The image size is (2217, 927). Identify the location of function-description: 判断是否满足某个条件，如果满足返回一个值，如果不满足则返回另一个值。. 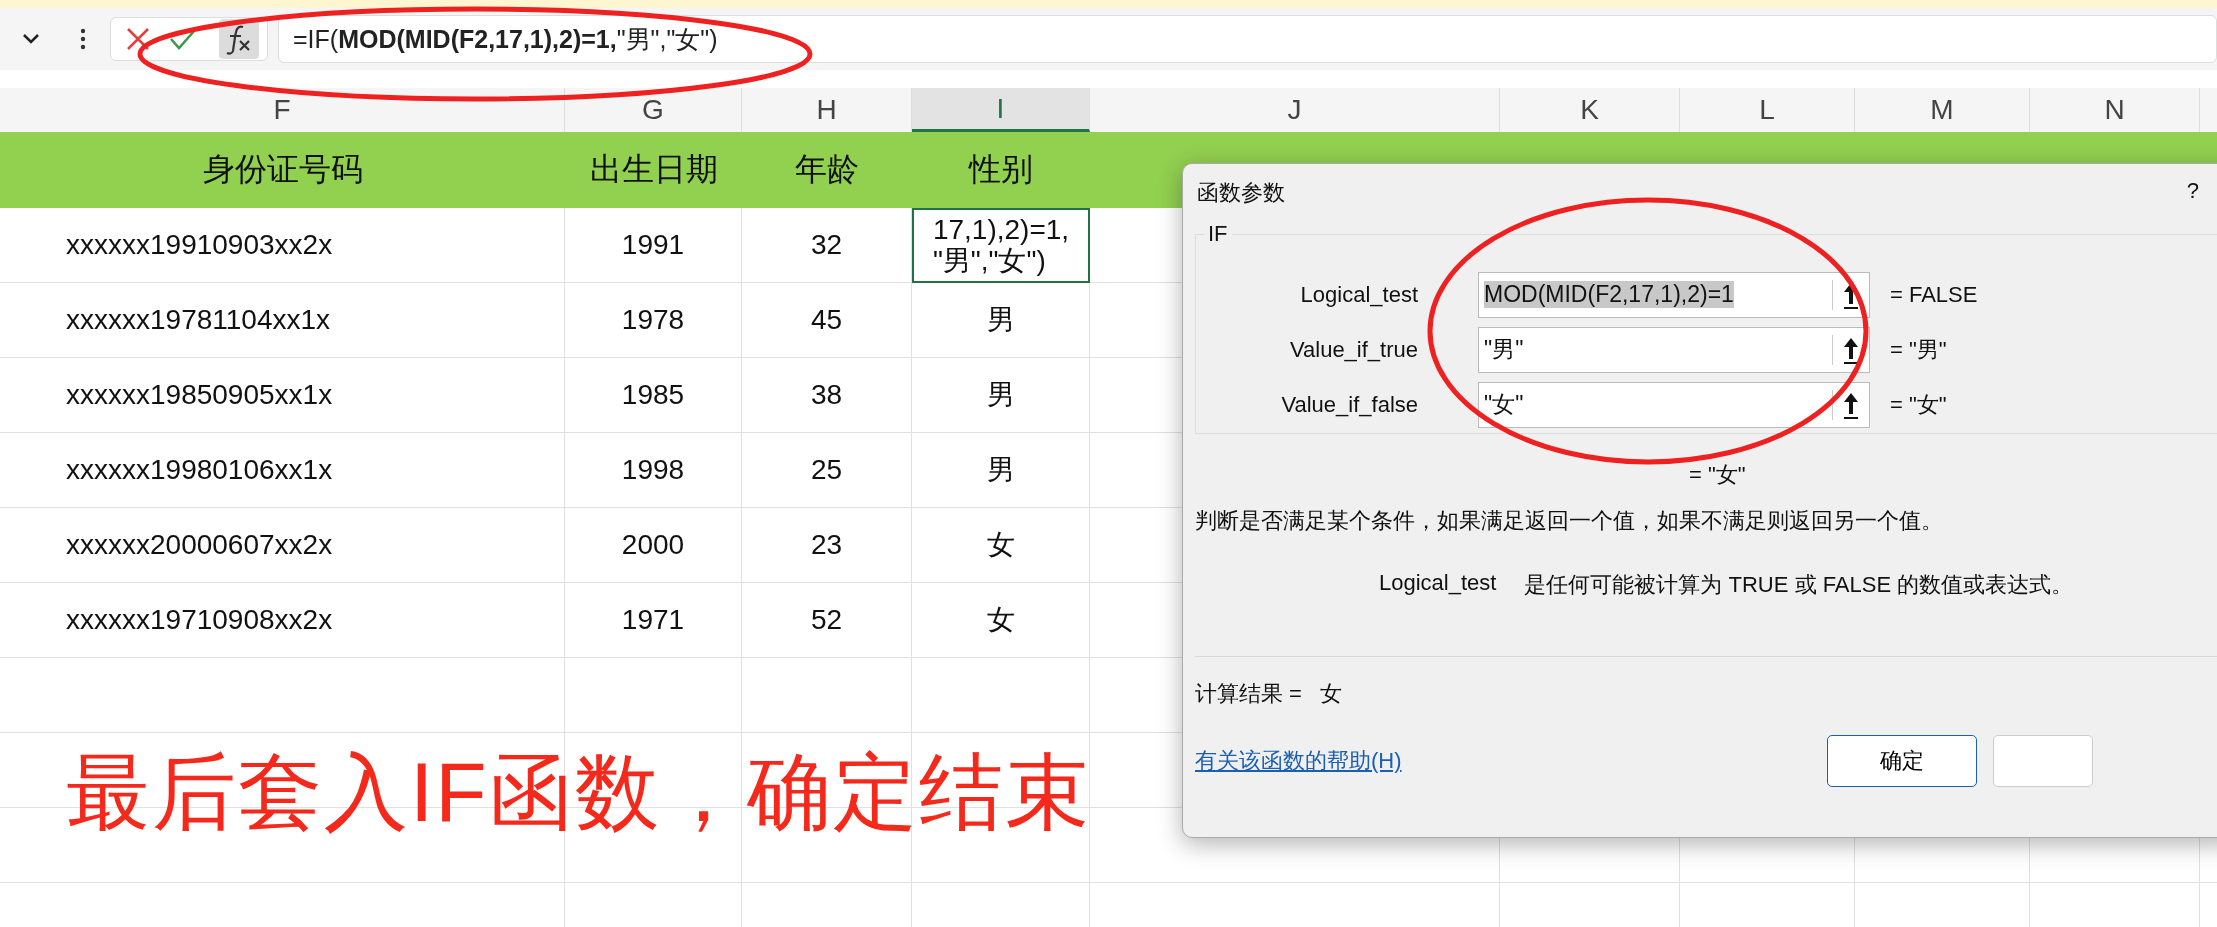
(1569, 521).